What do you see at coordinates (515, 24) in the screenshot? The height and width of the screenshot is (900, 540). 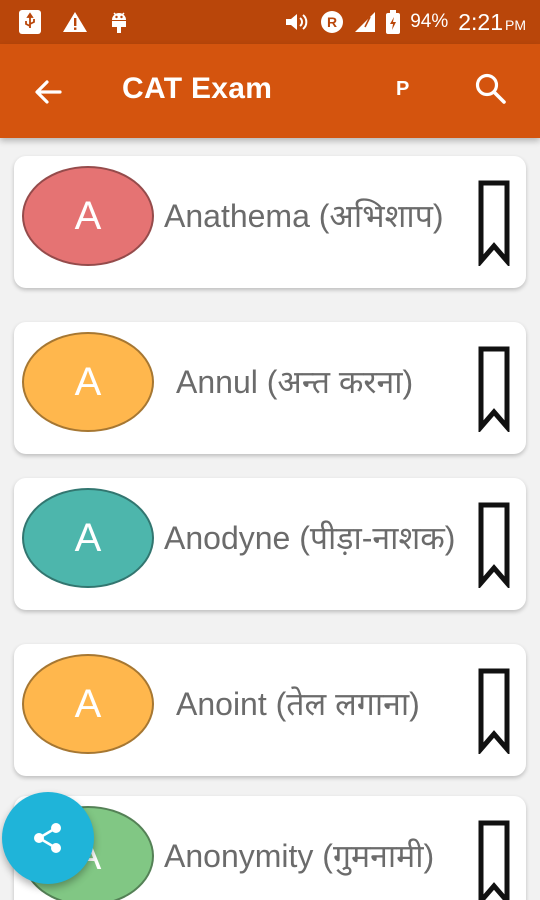 I see `clock-ampm: PM` at bounding box center [515, 24].